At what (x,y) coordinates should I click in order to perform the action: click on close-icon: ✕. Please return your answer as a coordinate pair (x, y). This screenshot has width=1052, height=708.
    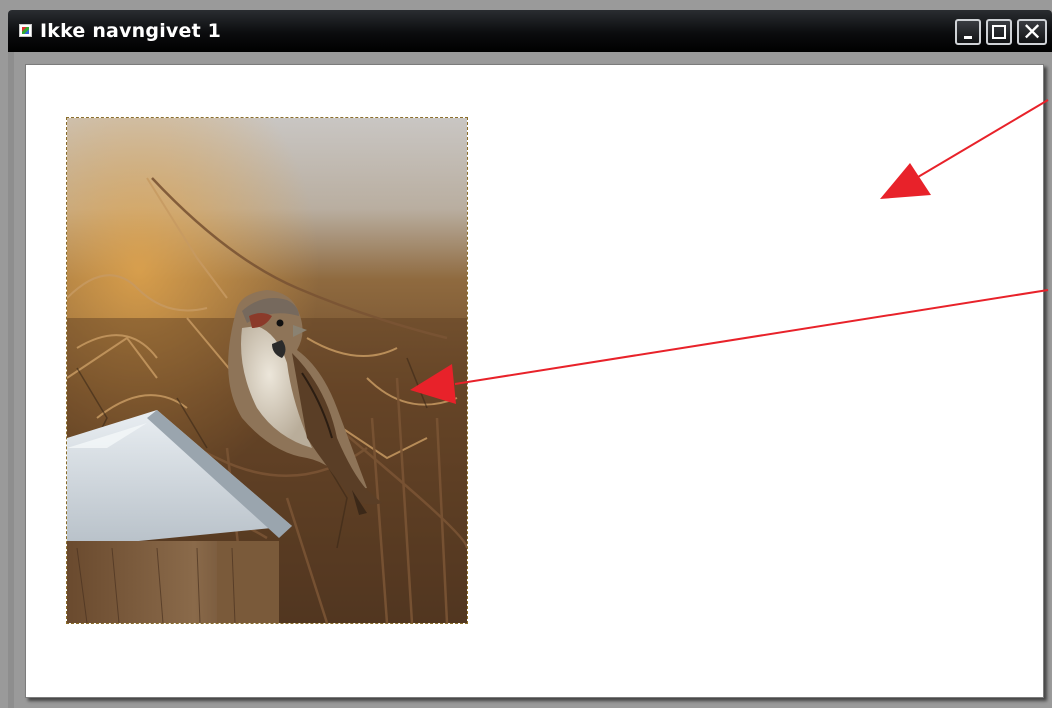
    Looking at the image, I should click on (1032, 32).